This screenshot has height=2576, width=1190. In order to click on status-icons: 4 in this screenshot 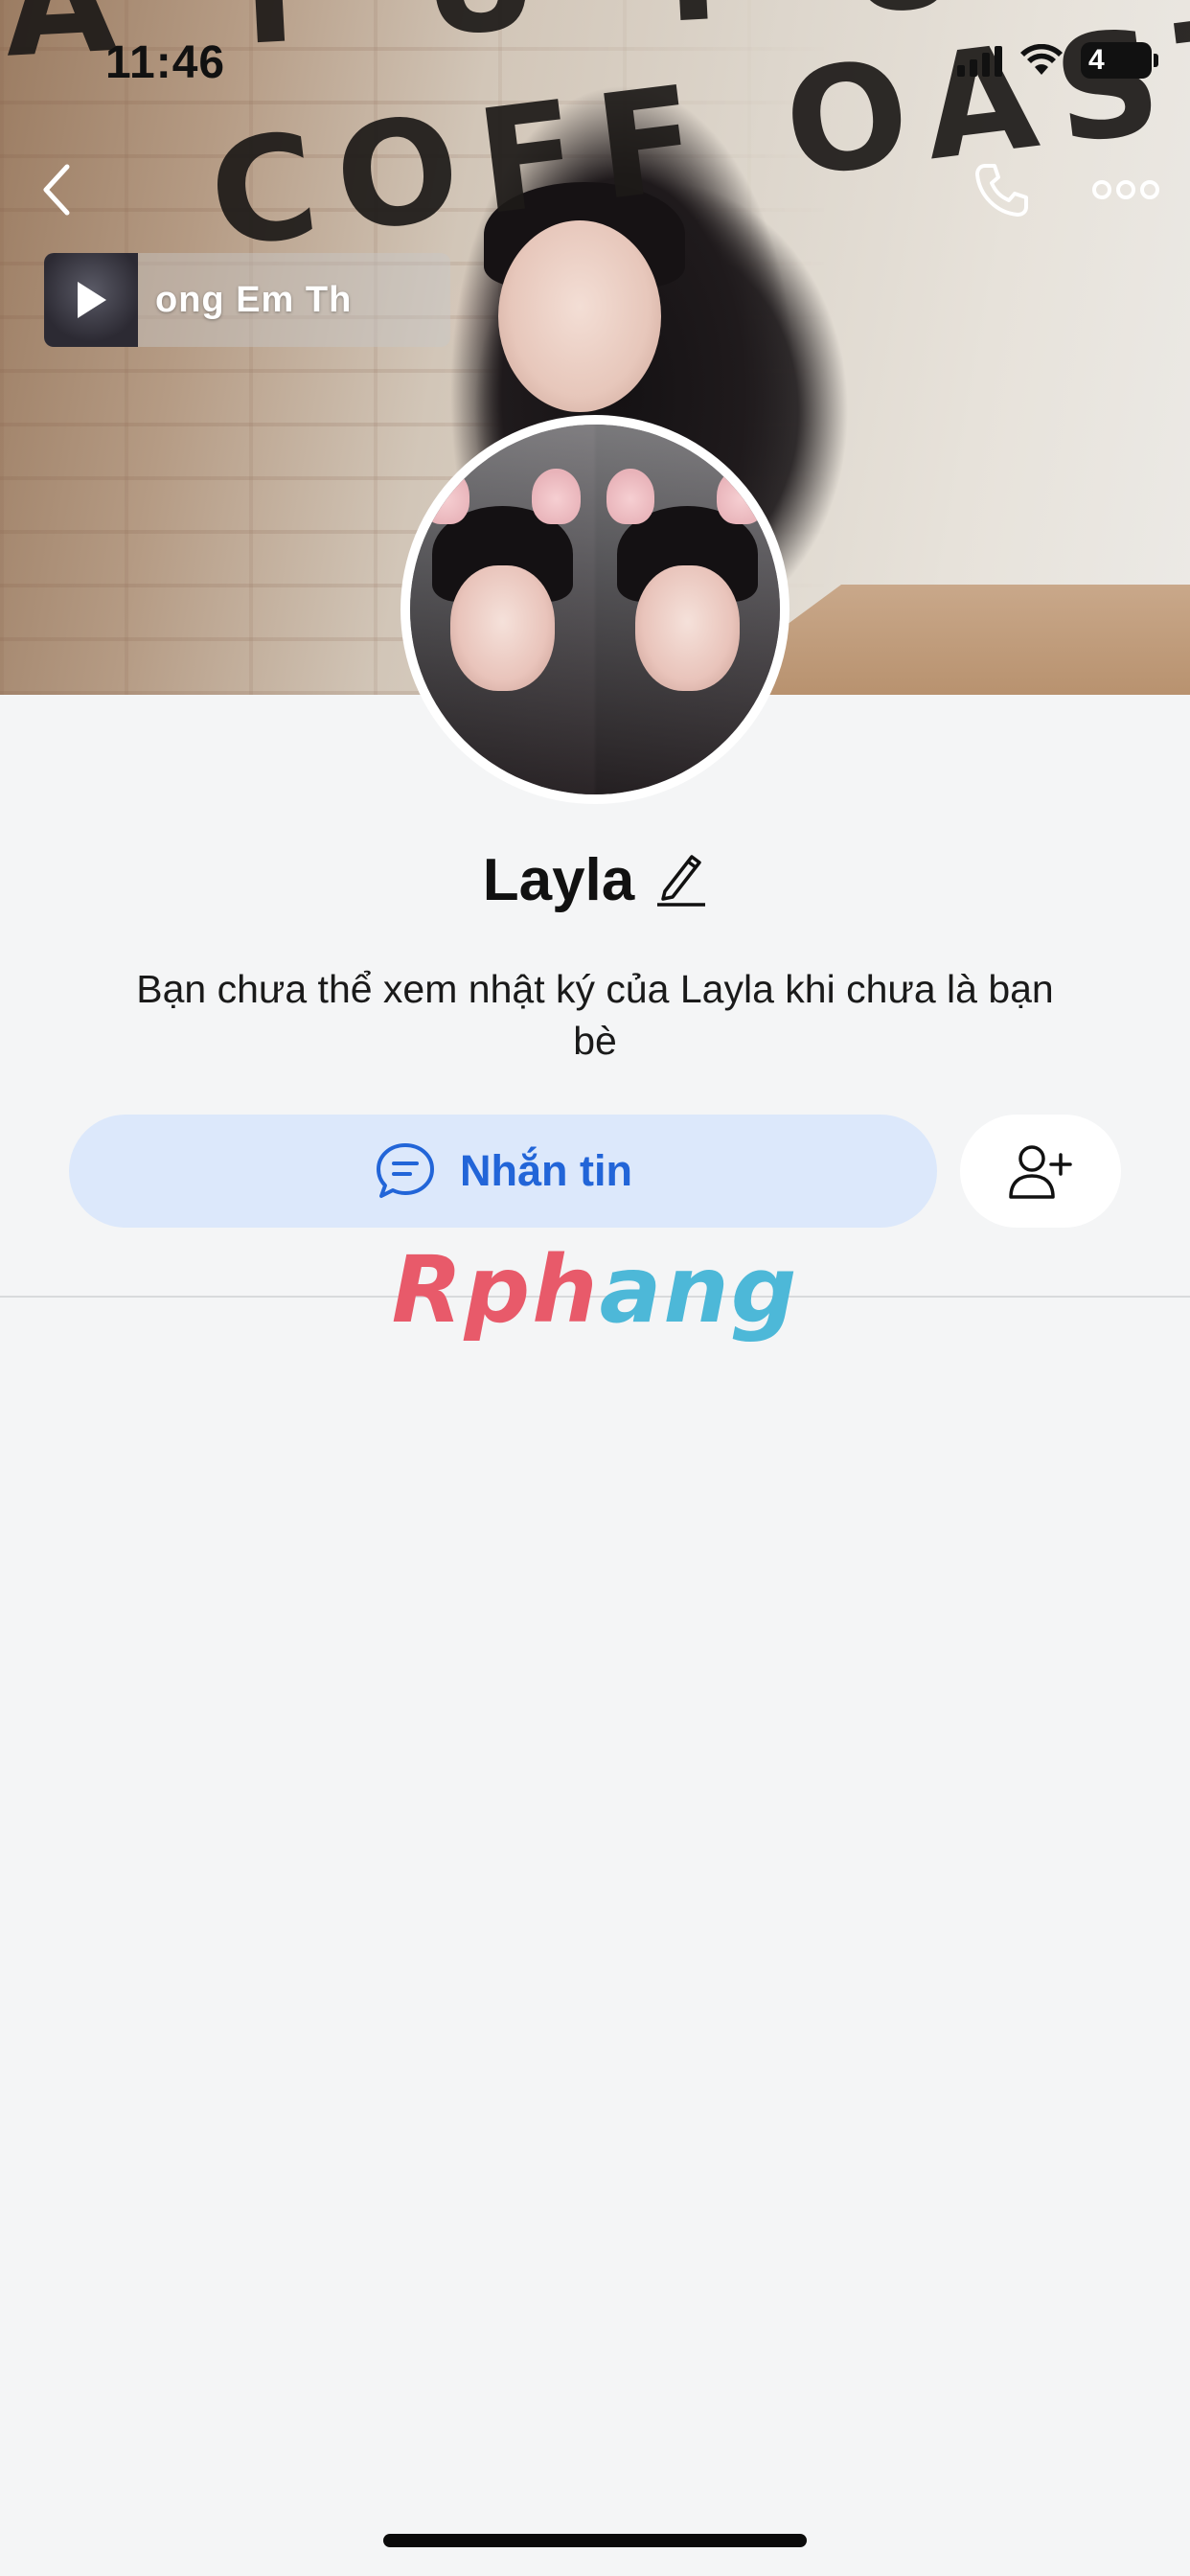, I will do `click(1058, 60)`.